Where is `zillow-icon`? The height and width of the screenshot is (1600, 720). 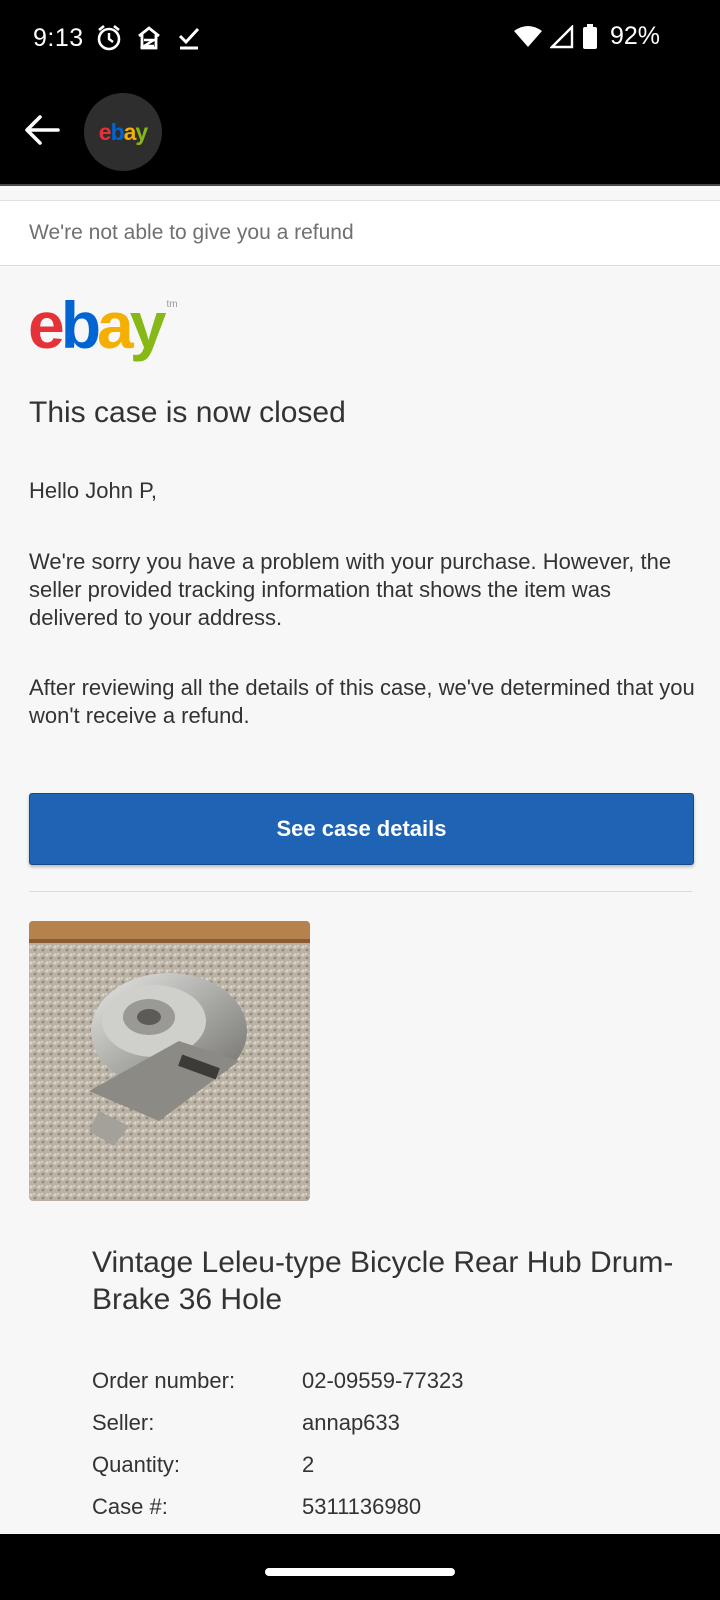
zillow-icon is located at coordinates (149, 38).